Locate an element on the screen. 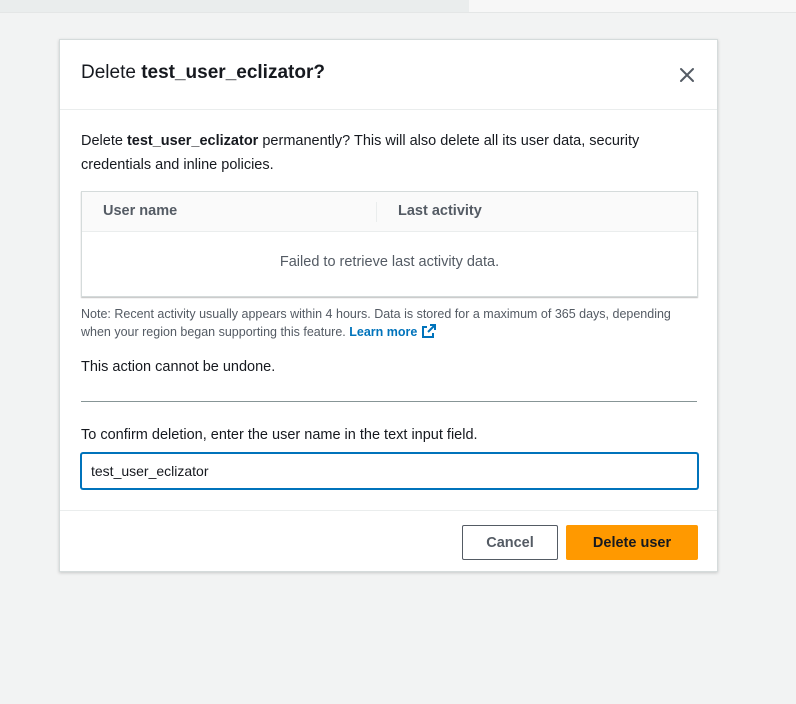 This screenshot has width=796, height=704. dialog-title-username: test_user_eclizator? is located at coordinates (233, 72).